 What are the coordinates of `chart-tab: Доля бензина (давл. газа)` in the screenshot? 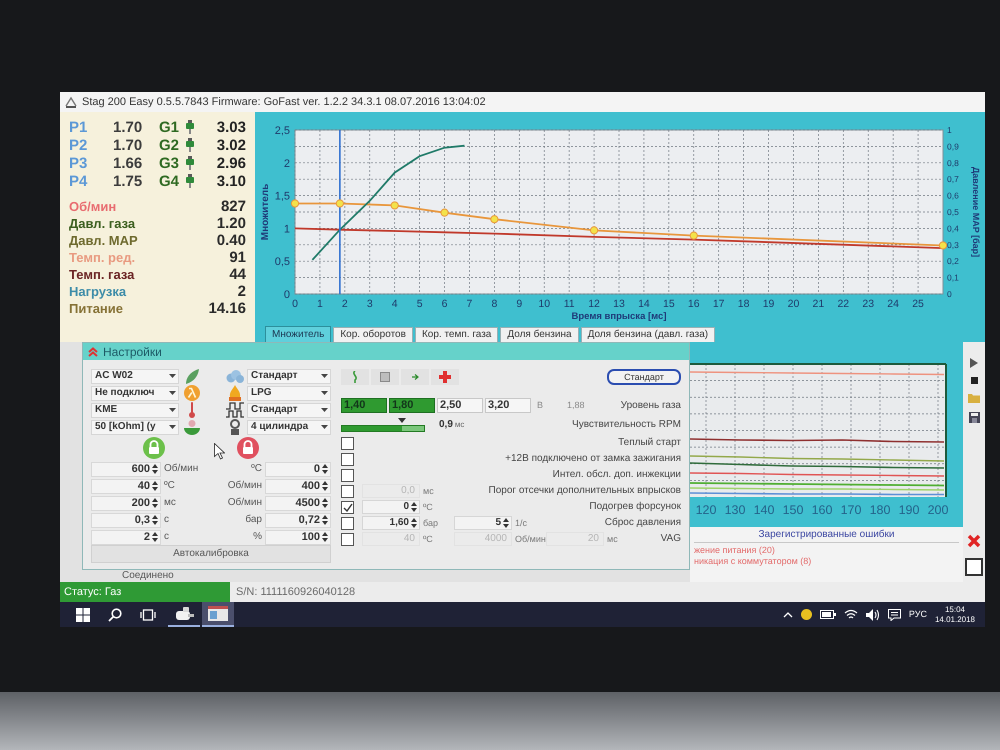 It's located at (648, 334).